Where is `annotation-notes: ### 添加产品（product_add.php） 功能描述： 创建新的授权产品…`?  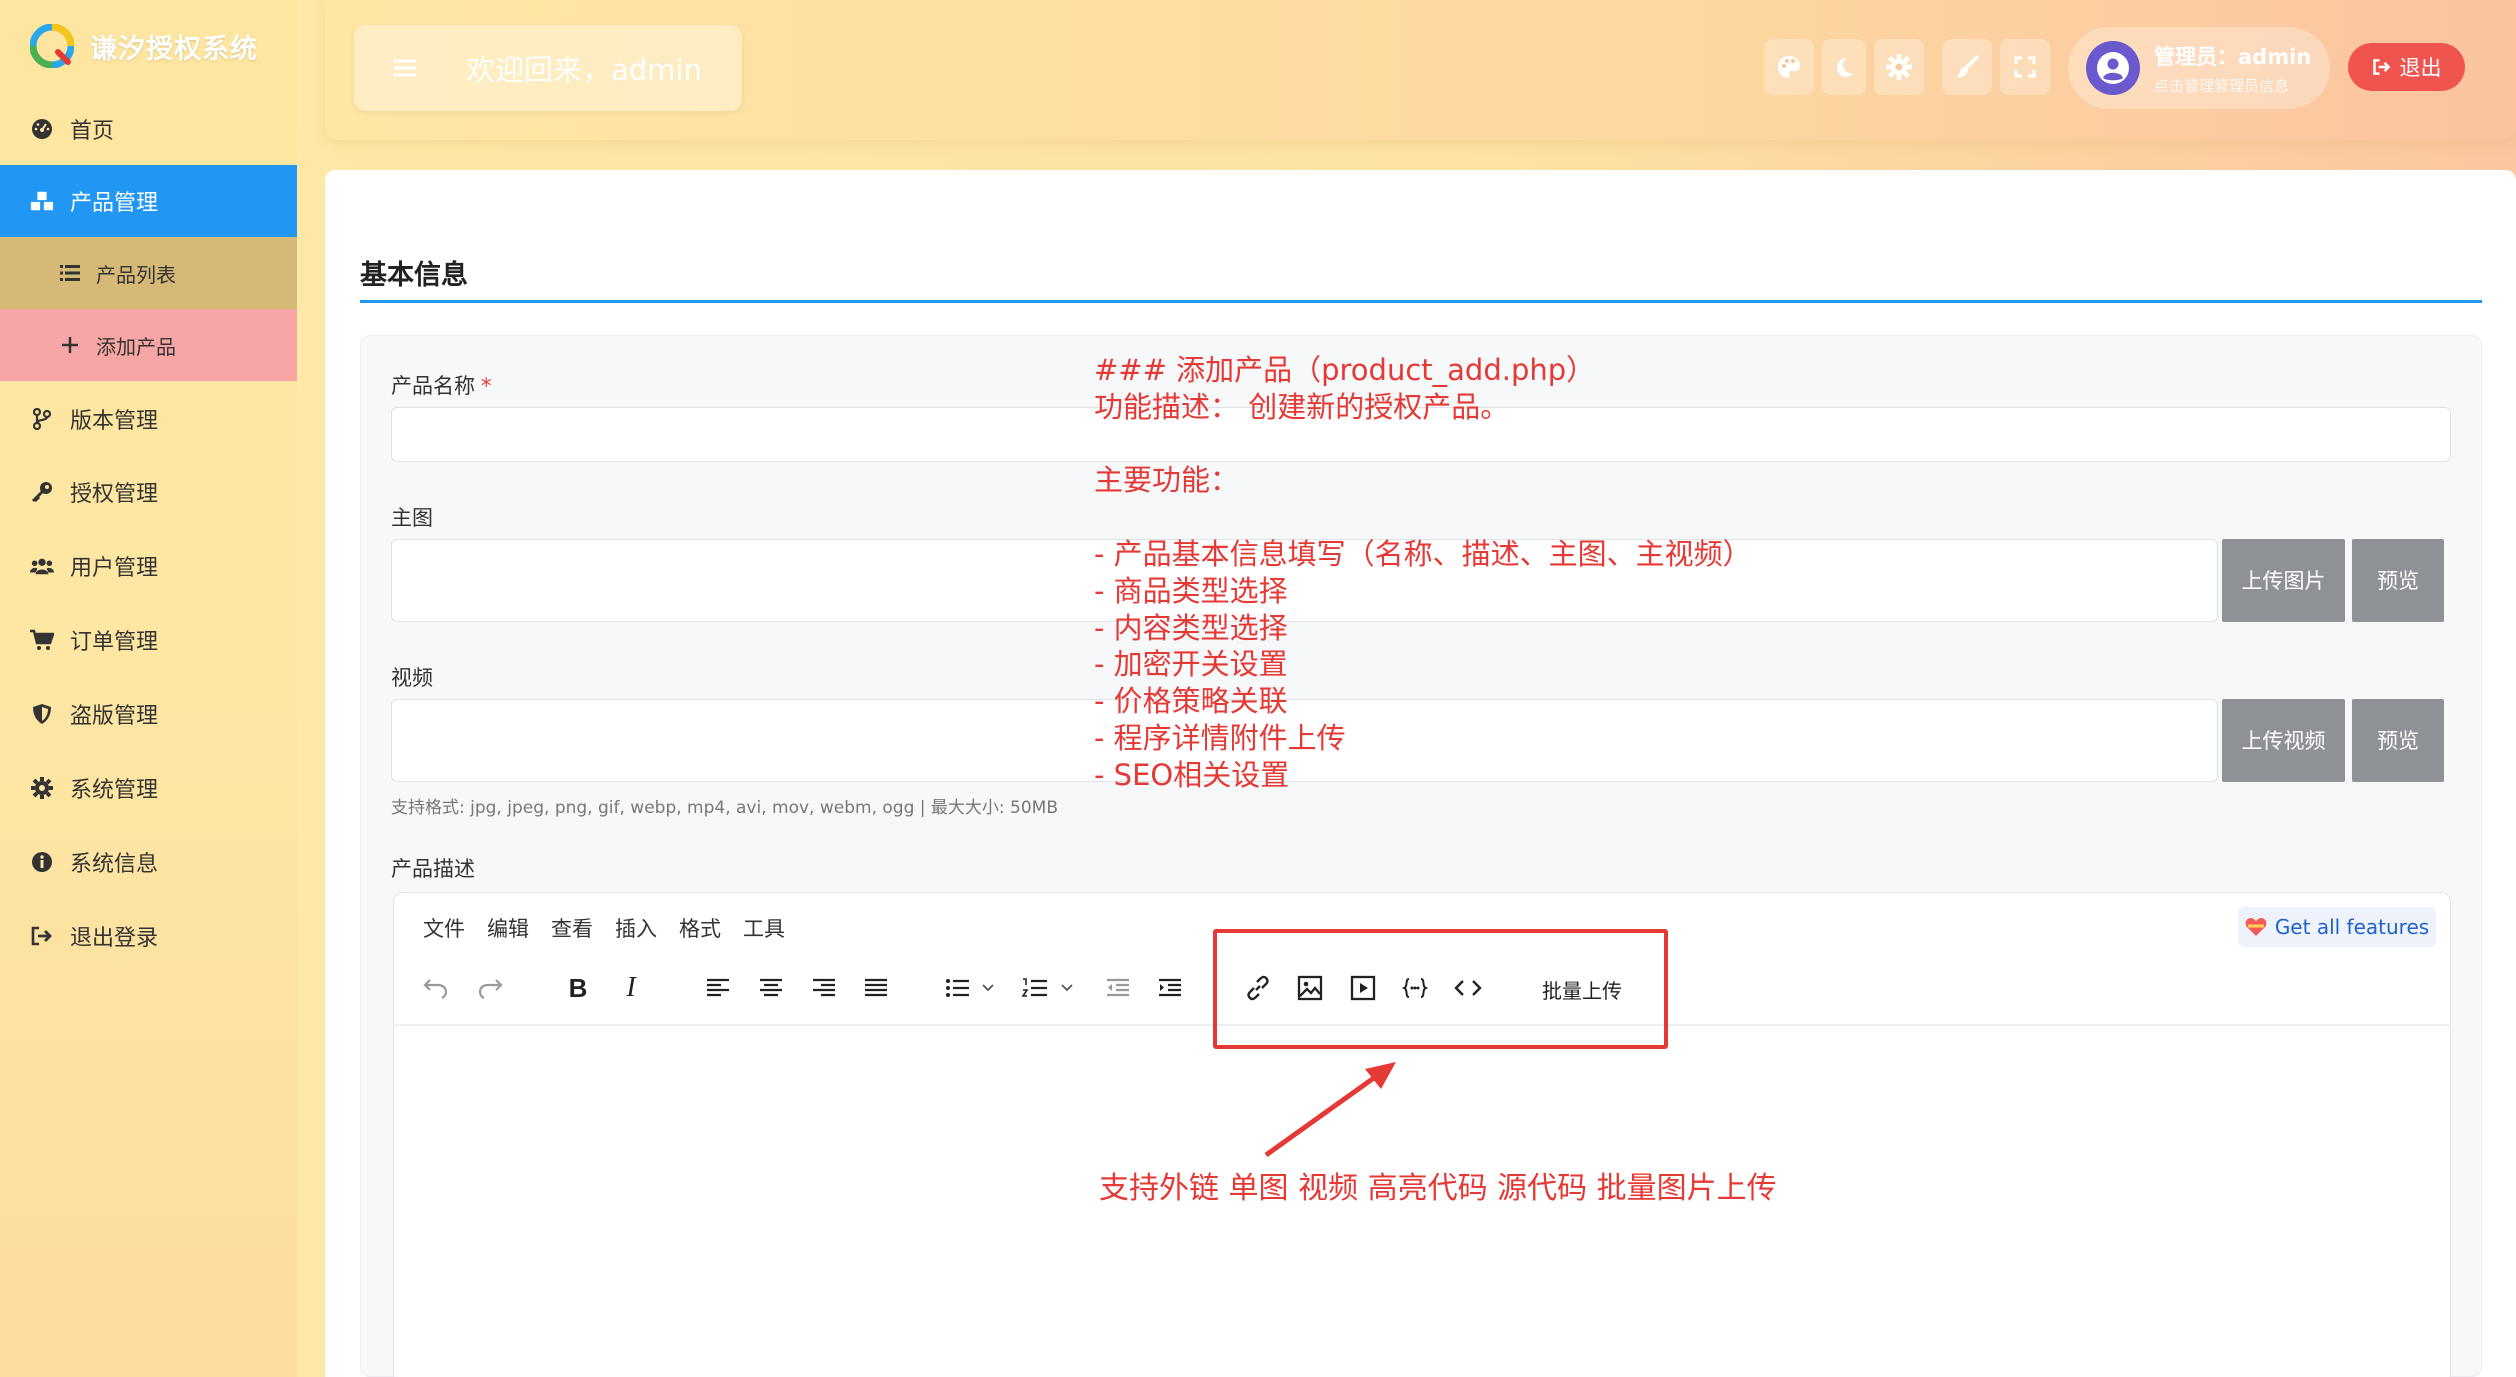 annotation-notes: ### 添加产品（product_add.php） 功能描述： 创建新的授权产品… is located at coordinates (1423, 573).